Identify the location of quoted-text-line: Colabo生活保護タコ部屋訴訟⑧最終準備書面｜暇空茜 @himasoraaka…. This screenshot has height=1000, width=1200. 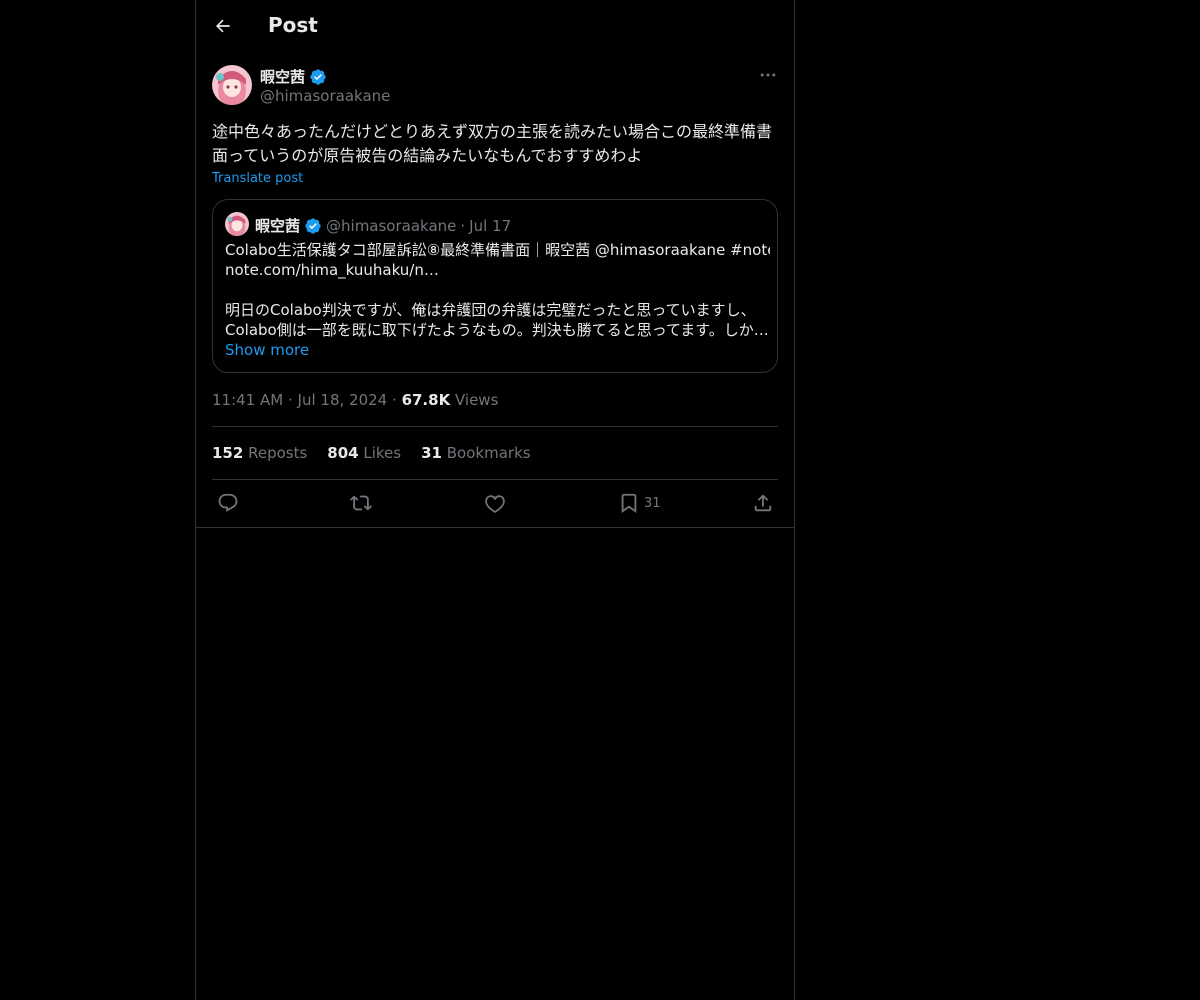
(497, 250).